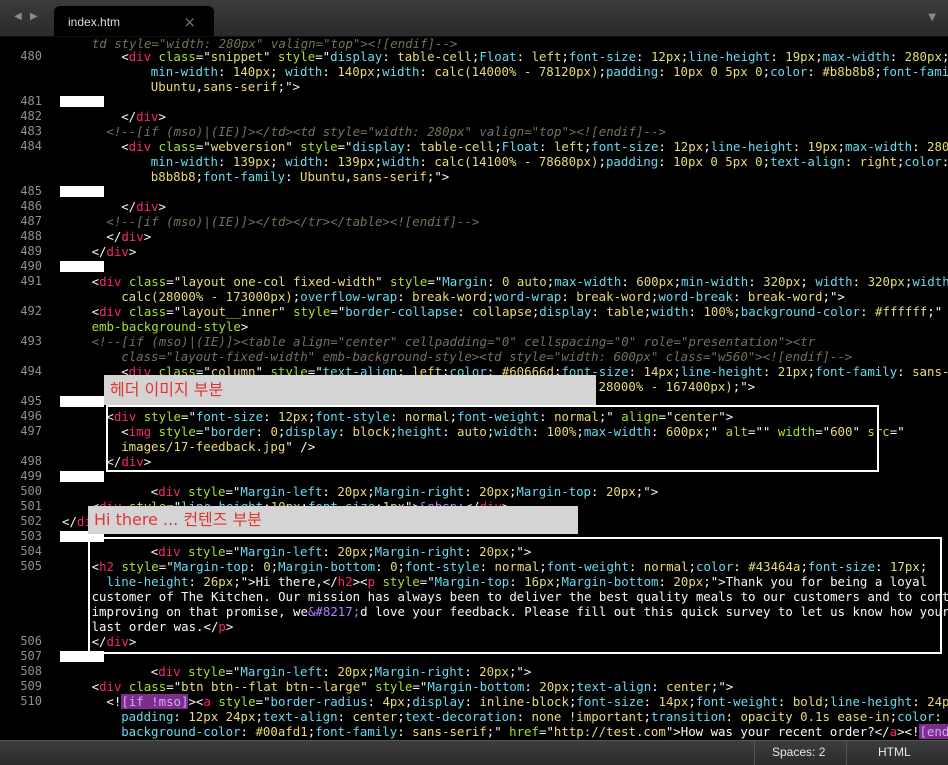 The image size is (948, 765). I want to click on line-number: 488, so click(31, 236).